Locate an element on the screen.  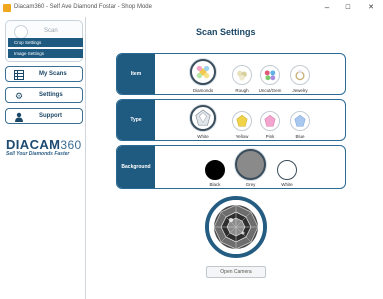
background-option-grey: Grey is located at coordinates (250, 168).